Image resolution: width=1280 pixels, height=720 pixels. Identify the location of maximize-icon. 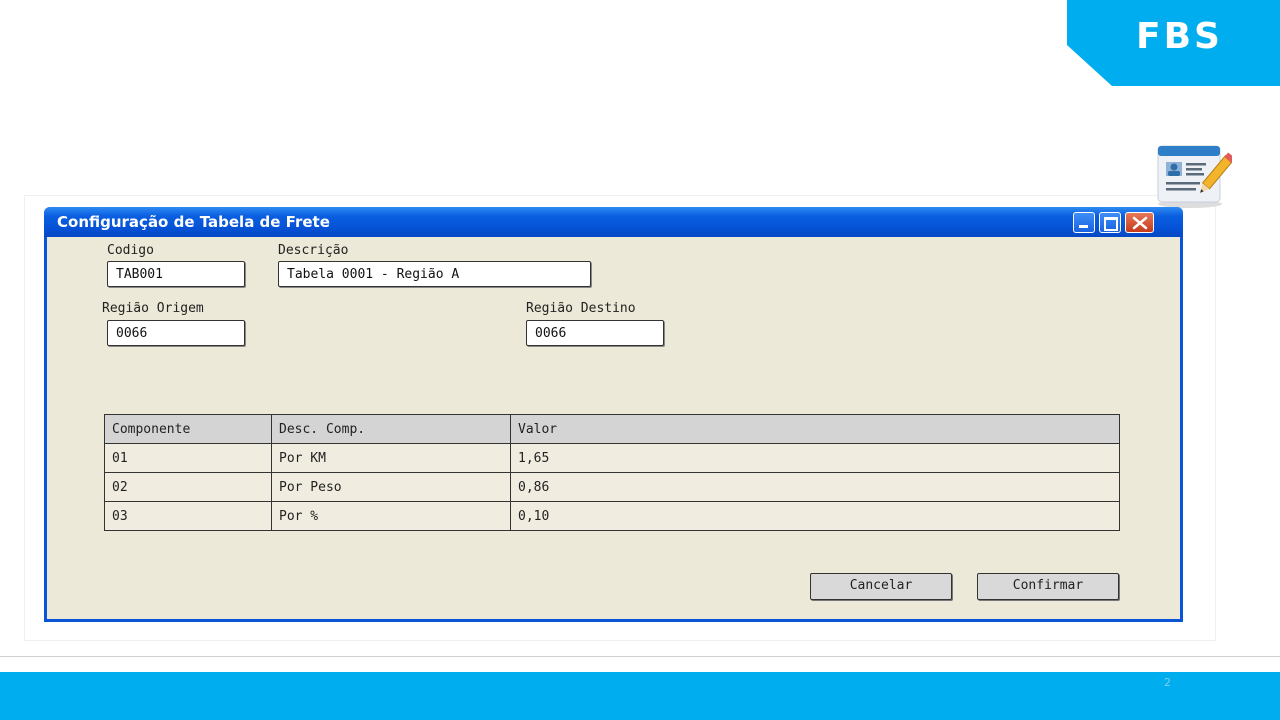
(1111, 224).